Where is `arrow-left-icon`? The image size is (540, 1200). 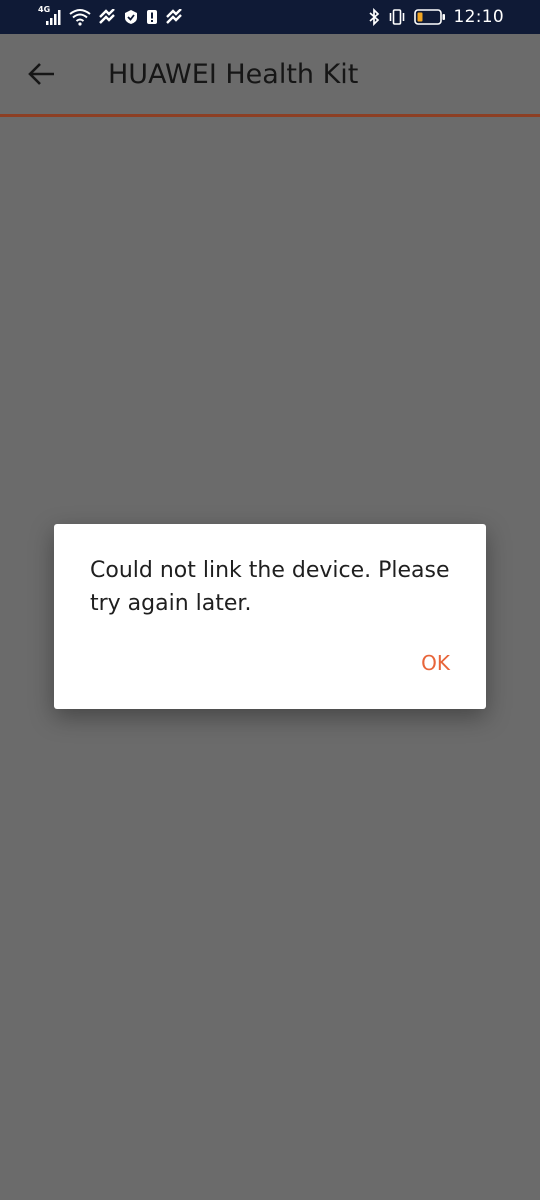
arrow-left-icon is located at coordinates (41, 74).